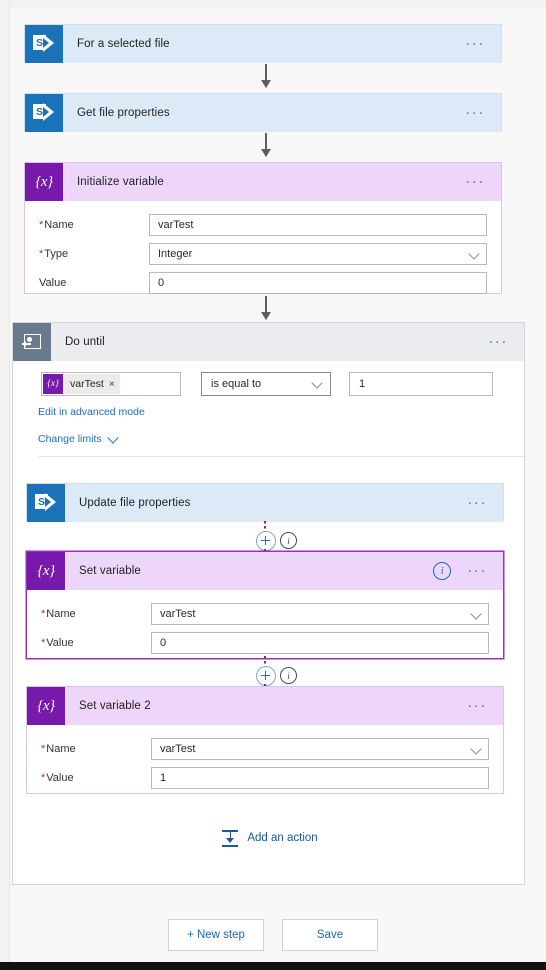 The width and height of the screenshot is (546, 970). I want to click on step-header: {x} Set variable i ···, so click(265, 571).